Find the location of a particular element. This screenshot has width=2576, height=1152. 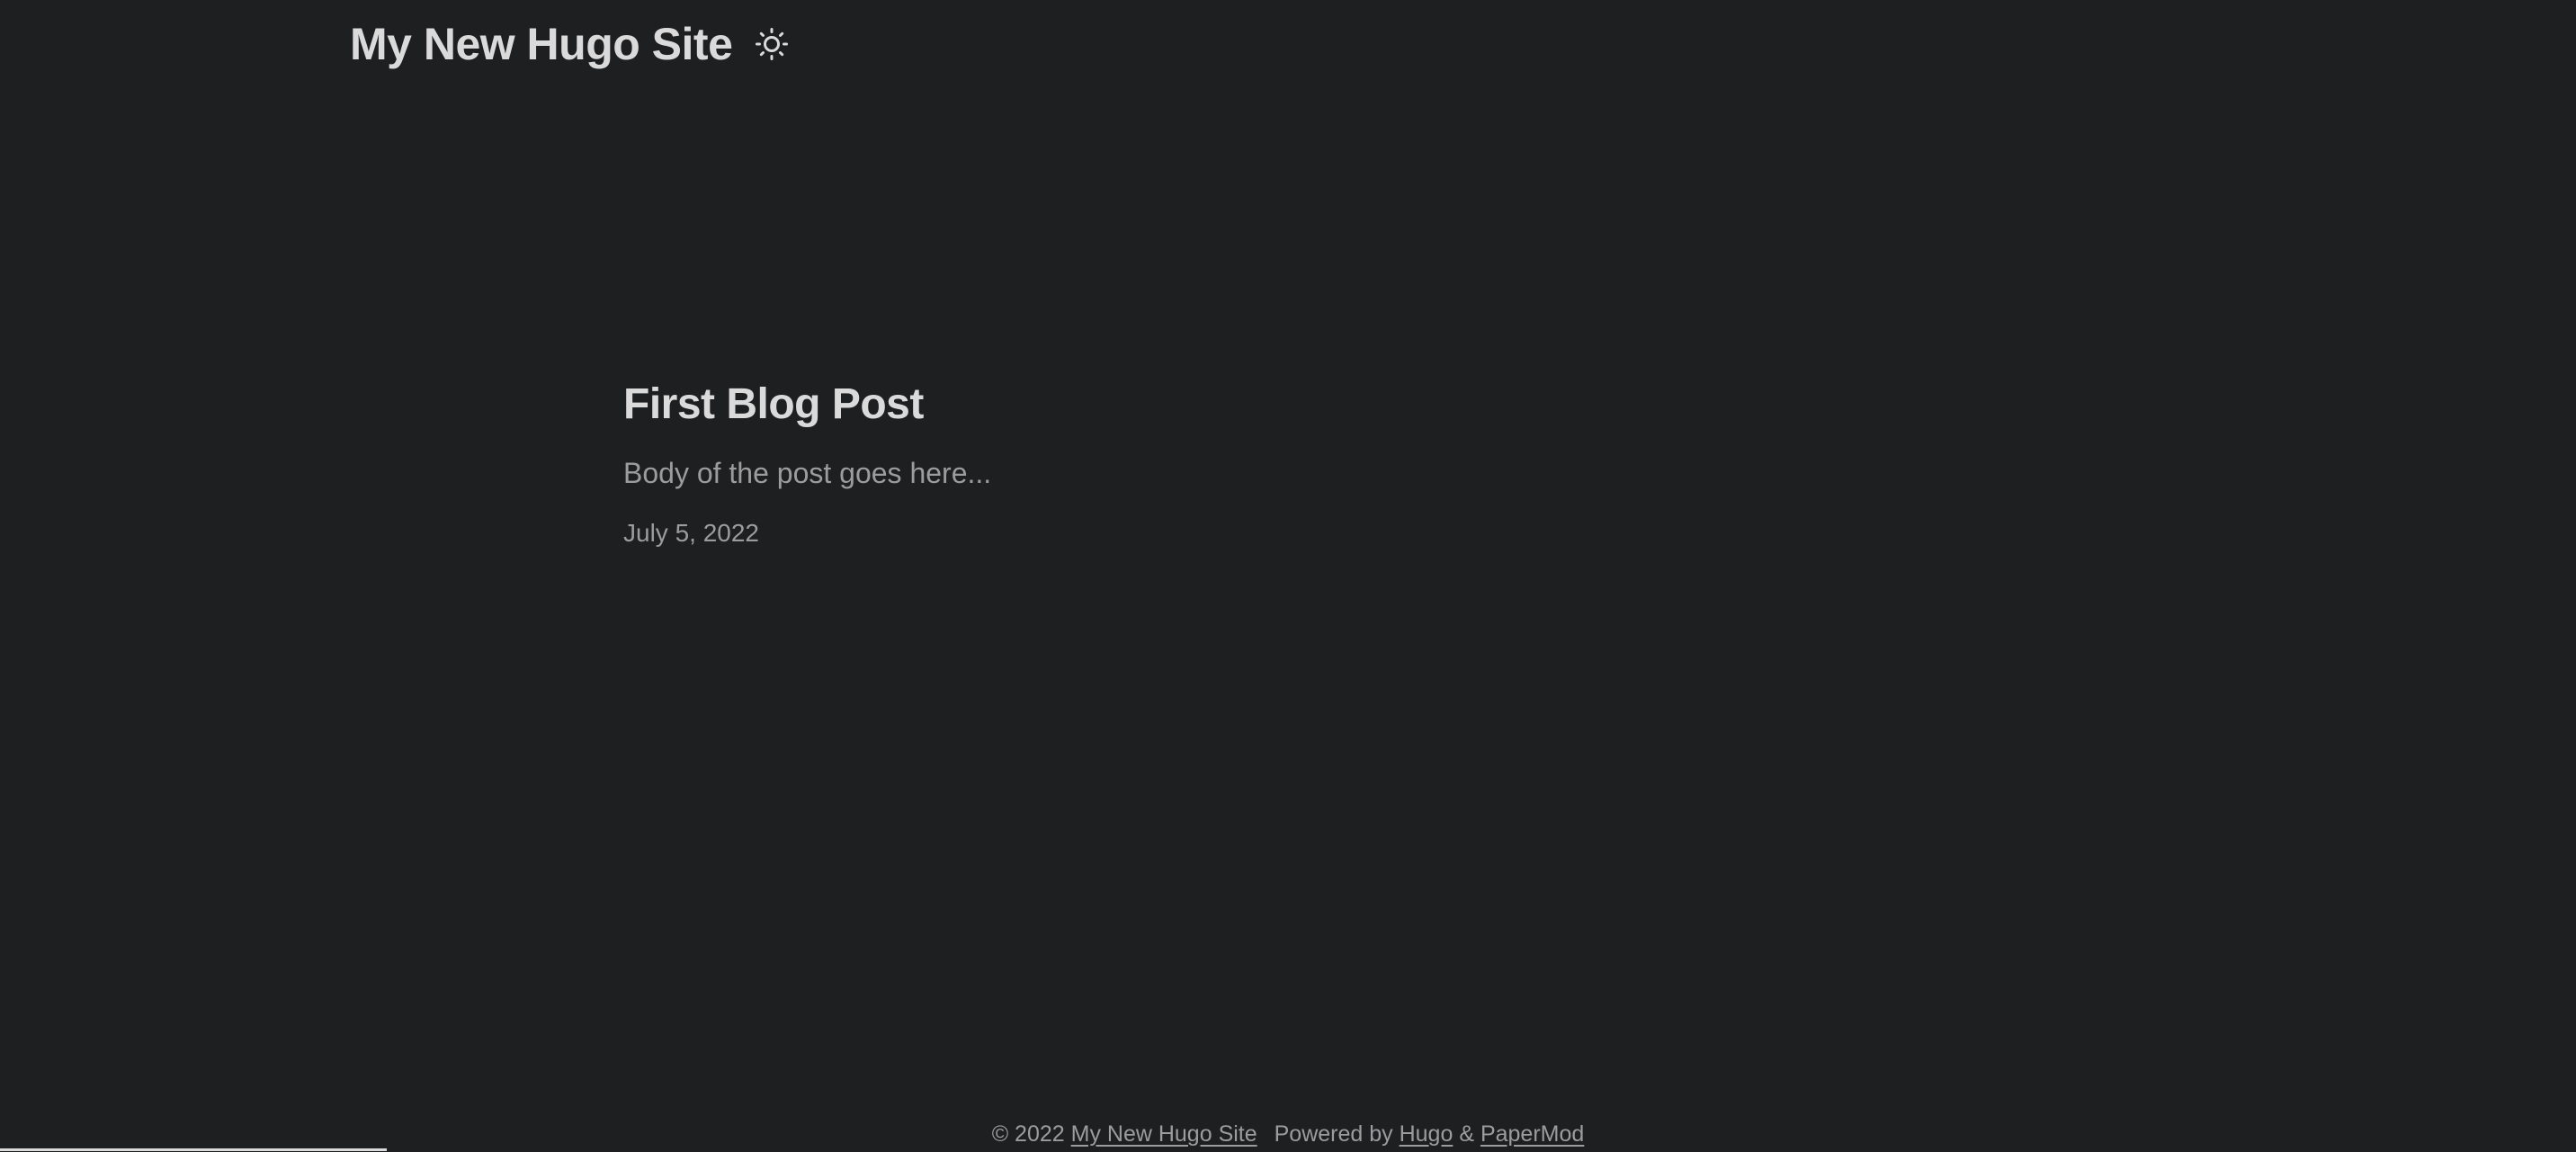

site-title-link: My New Hugo Site is located at coordinates (541, 44).